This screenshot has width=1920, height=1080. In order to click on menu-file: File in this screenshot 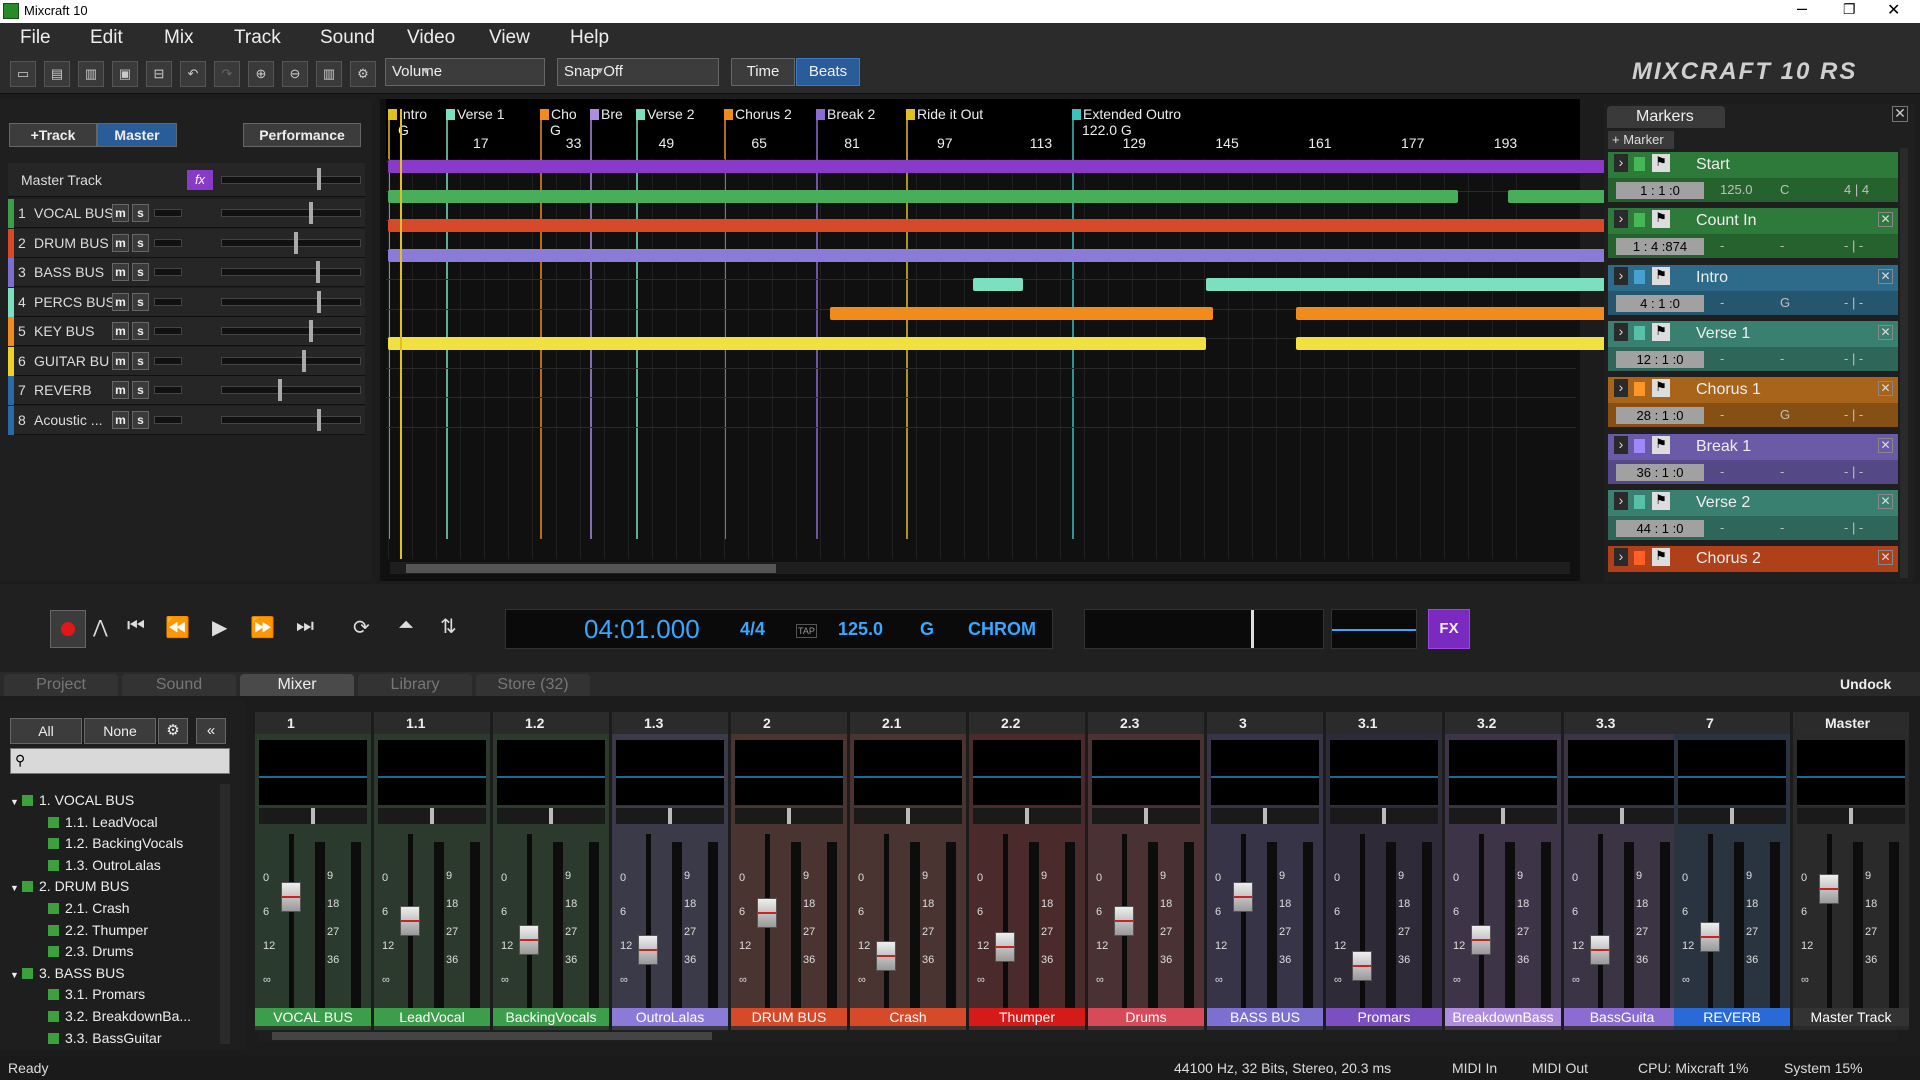, I will do `click(35, 38)`.